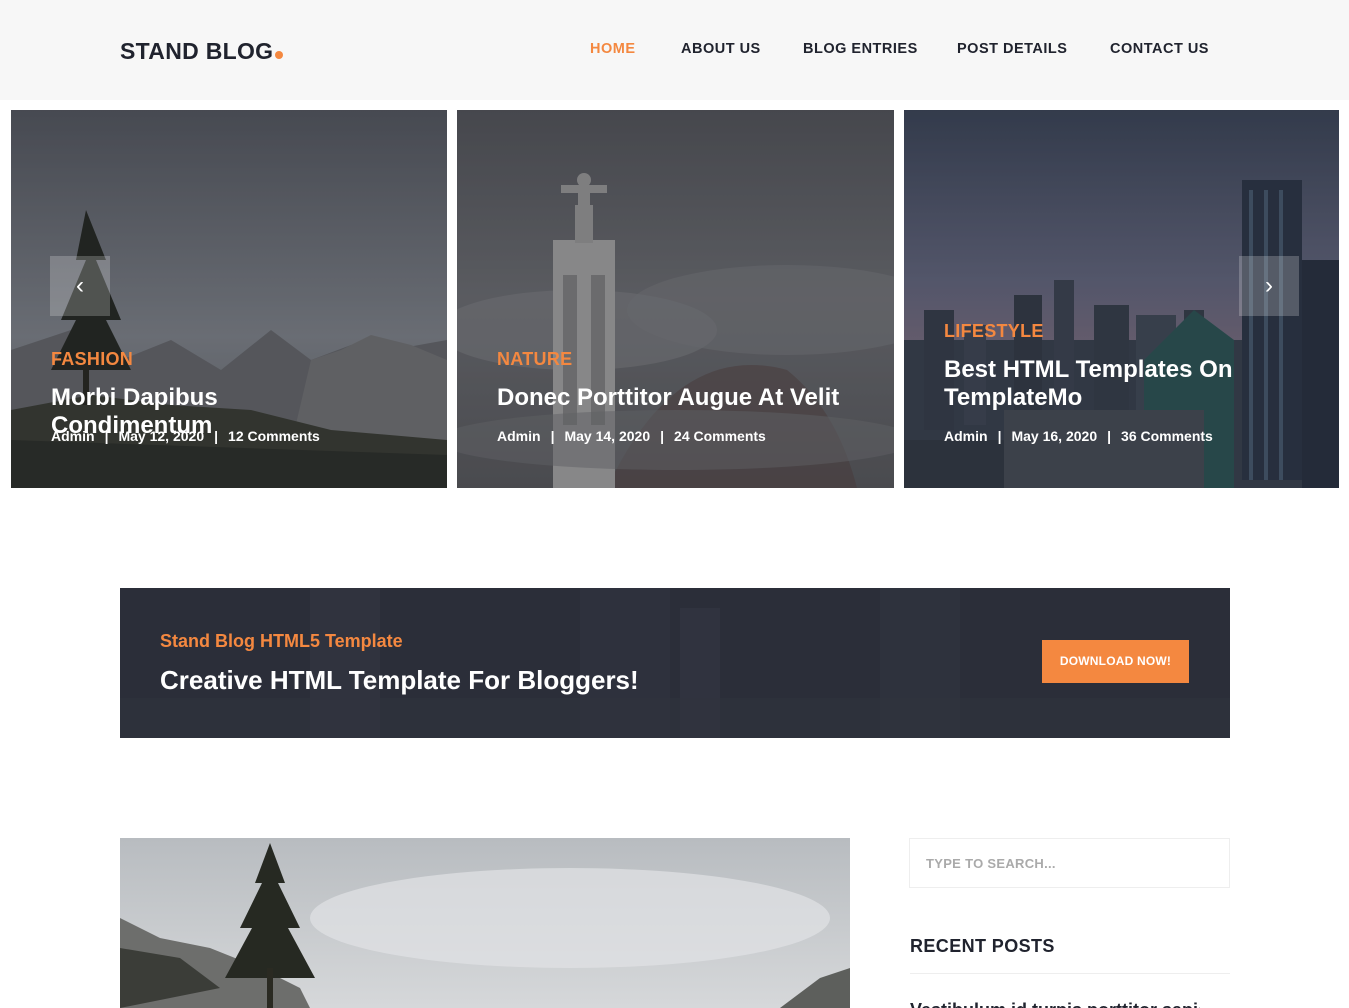  Describe the element at coordinates (92, 359) in the screenshot. I see `slide-category: FASHION` at that location.